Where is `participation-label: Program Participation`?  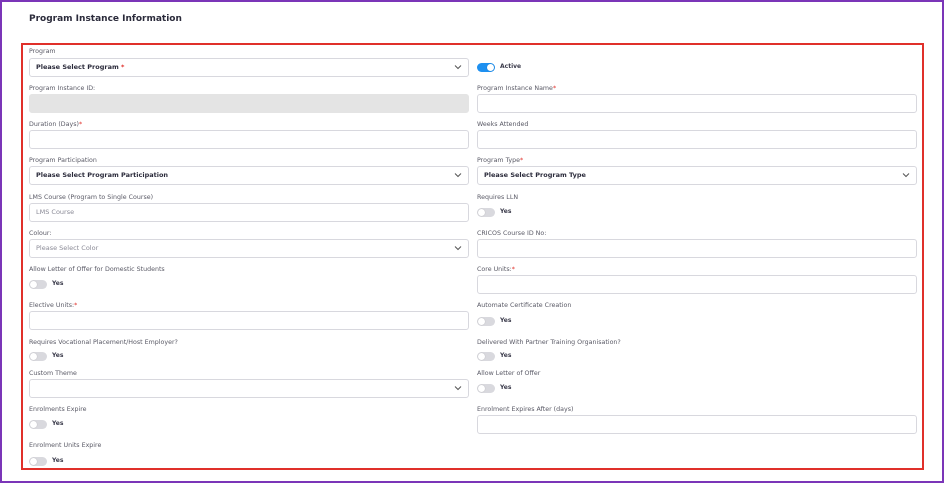
participation-label: Program Participation is located at coordinates (63, 160).